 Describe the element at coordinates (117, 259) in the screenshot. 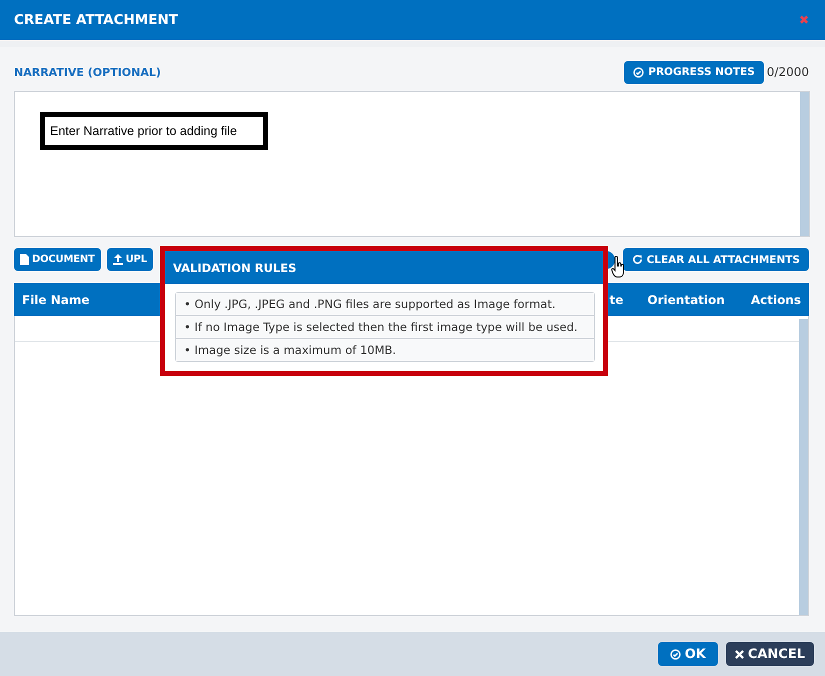

I see `upload-icon` at that location.